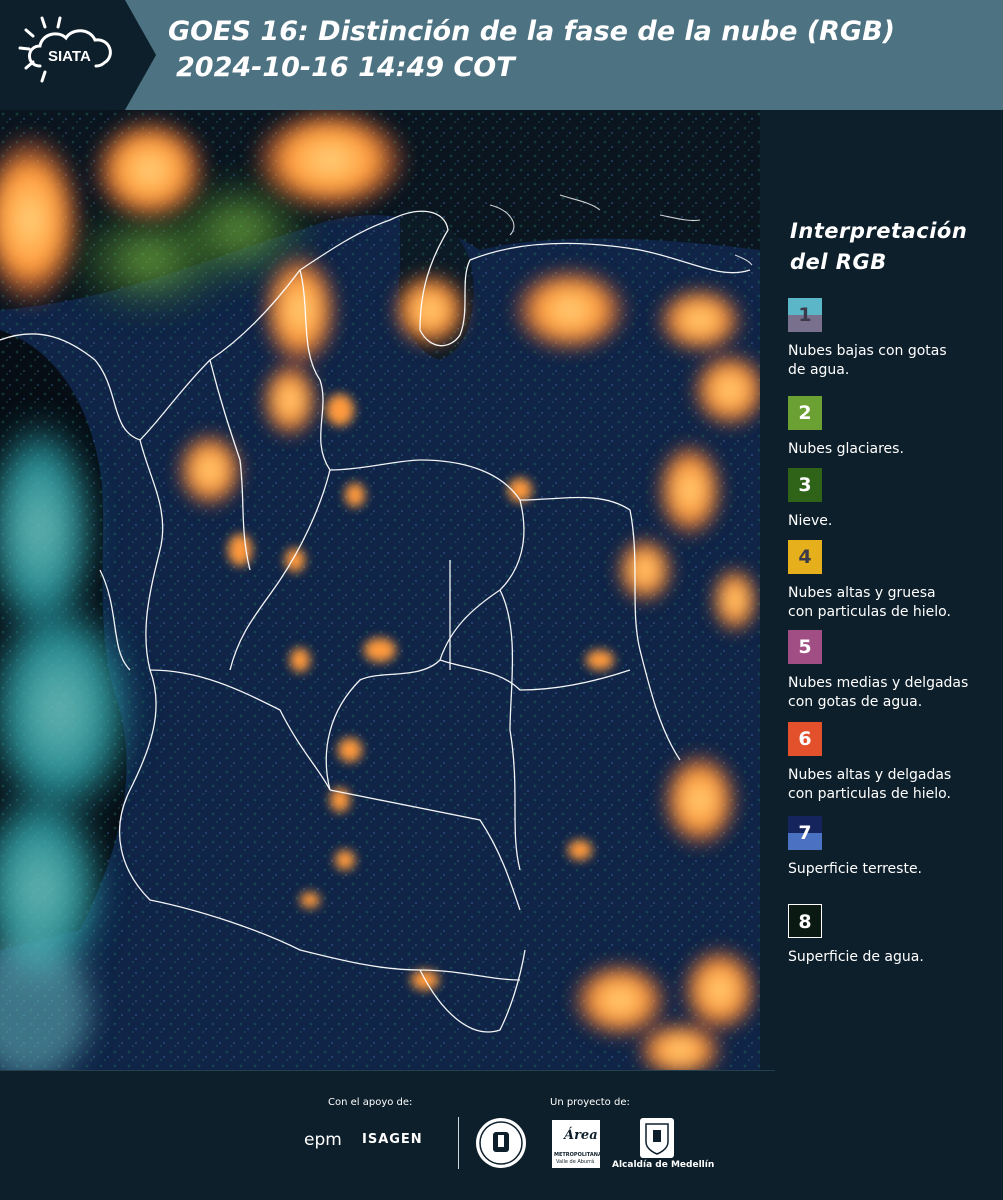  I want to click on legend-label-line-1: Nubes altas y gruesa, so click(862, 593).